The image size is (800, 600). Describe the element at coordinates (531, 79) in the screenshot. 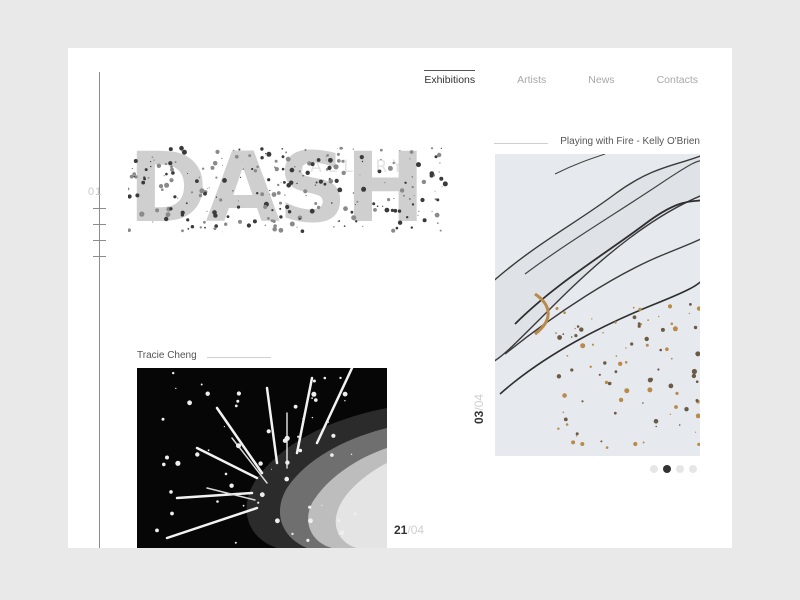

I see `nav-artists: Artists` at that location.